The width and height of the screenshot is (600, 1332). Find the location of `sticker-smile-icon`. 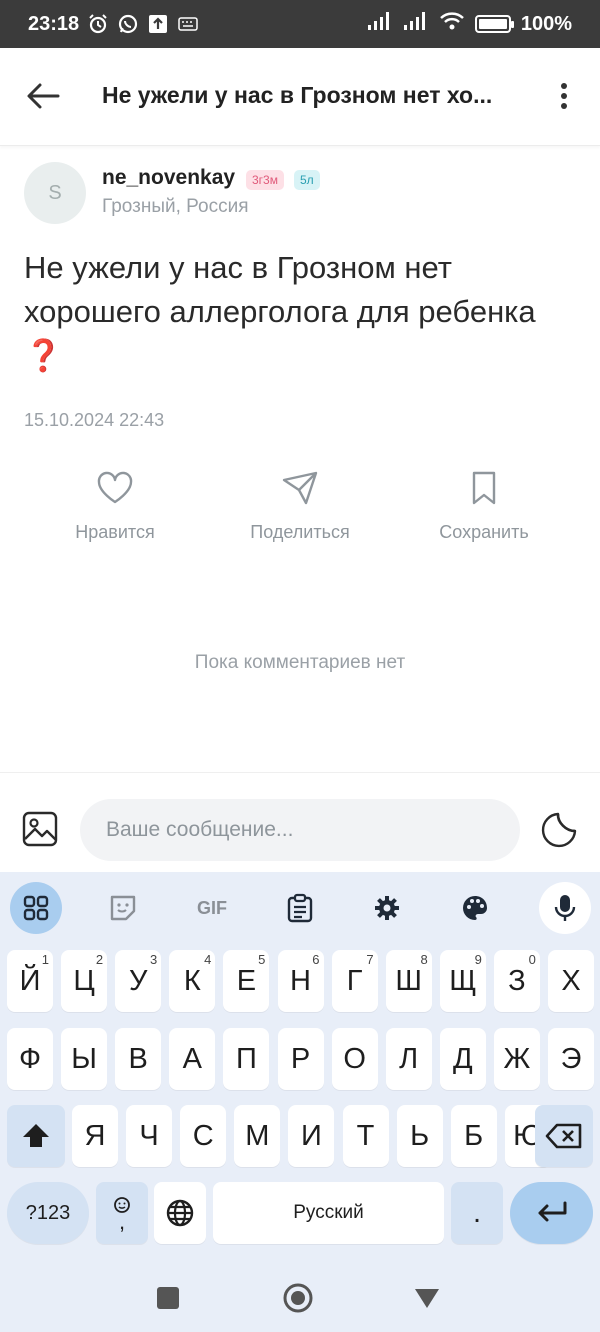

sticker-smile-icon is located at coordinates (123, 908).